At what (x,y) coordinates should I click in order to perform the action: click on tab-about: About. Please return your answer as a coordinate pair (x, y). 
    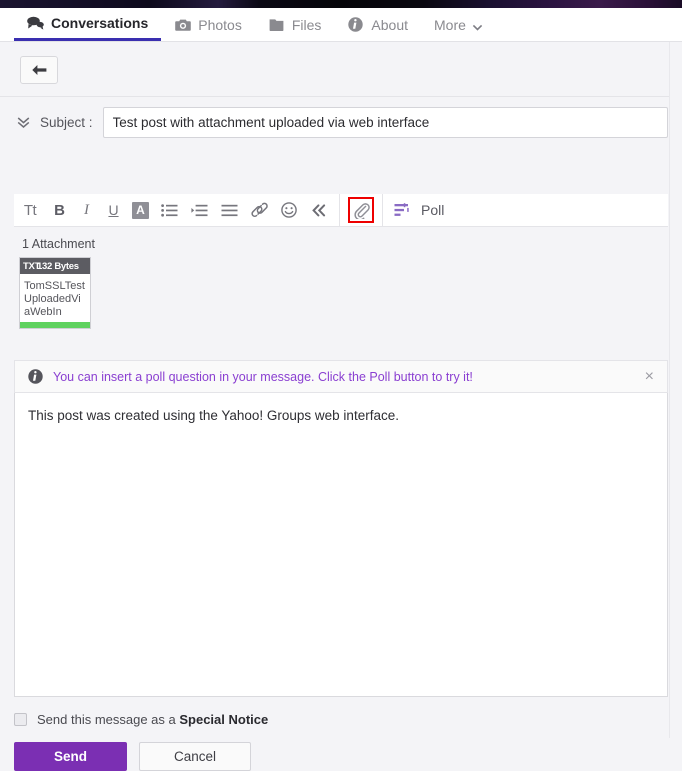
    Looking at the image, I should click on (377, 24).